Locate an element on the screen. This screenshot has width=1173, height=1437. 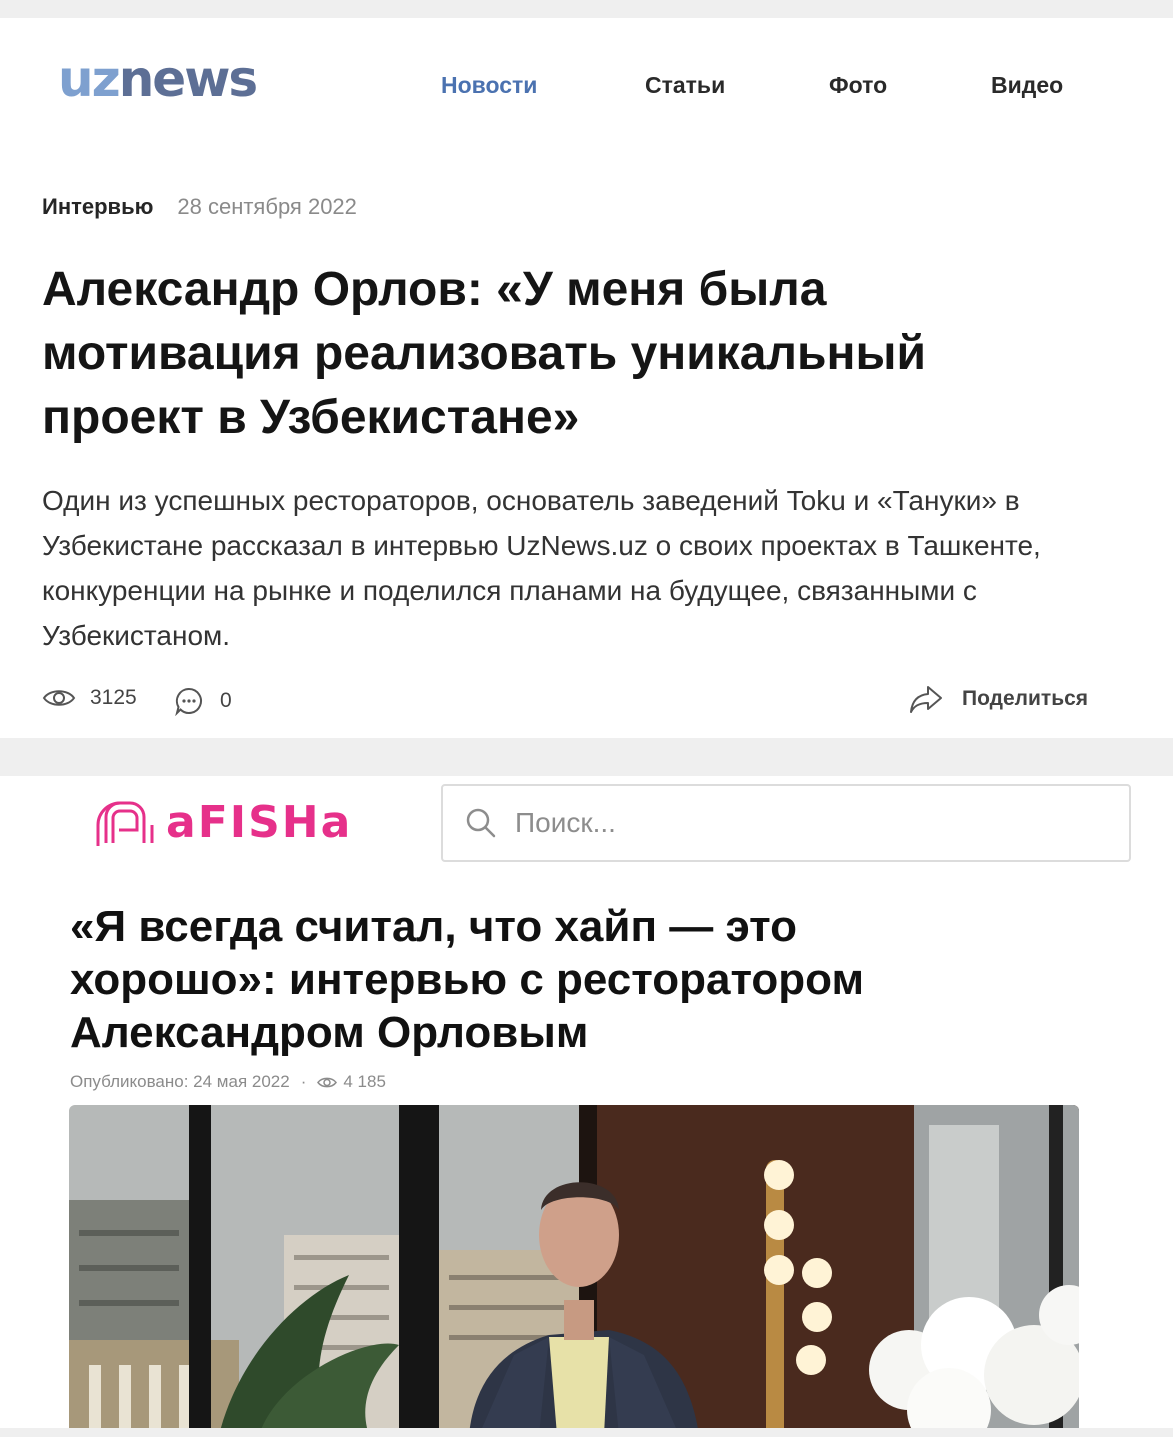
afisha-logo-mark is located at coordinates (125, 823).